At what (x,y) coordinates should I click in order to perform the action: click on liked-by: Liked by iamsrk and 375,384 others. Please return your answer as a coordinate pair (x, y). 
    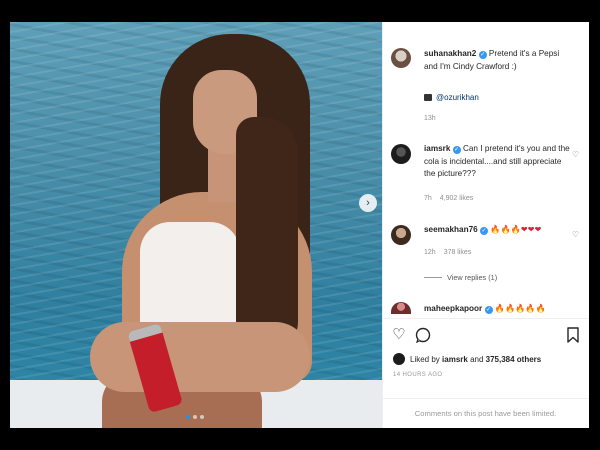
    Looking at the image, I should click on (467, 359).